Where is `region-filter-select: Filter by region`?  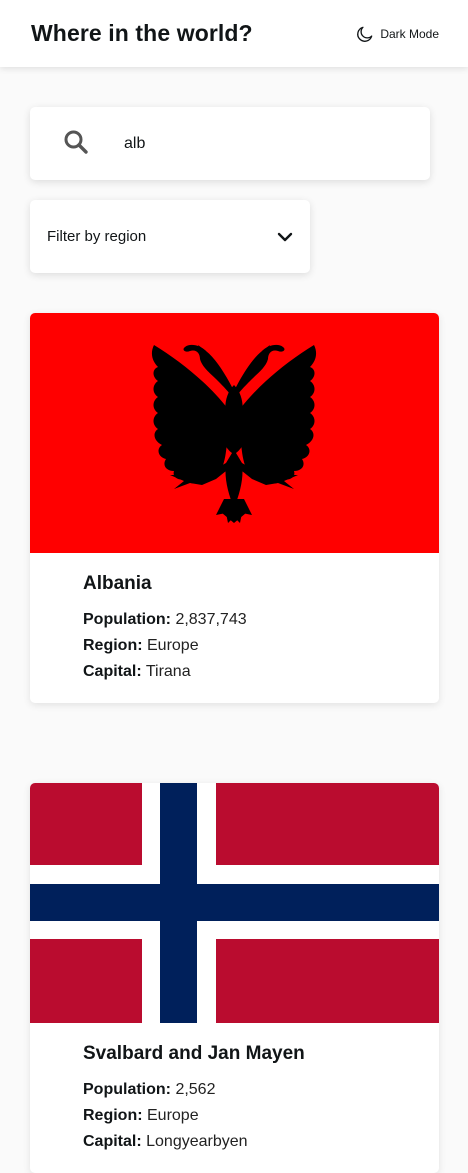
region-filter-select: Filter by region is located at coordinates (170, 236).